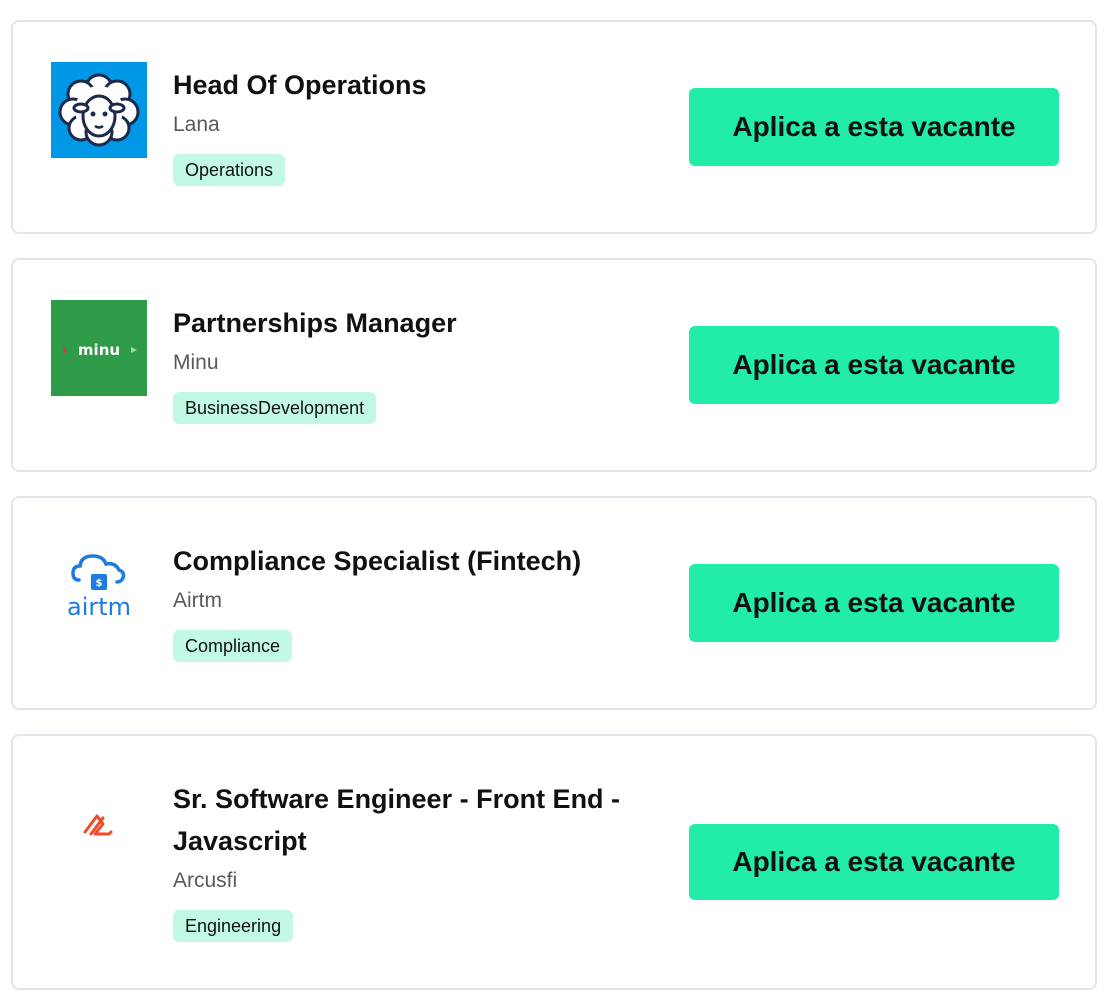 This screenshot has height=1002, width=1110. Describe the element at coordinates (197, 600) in the screenshot. I see `company-name: Airtm` at that location.